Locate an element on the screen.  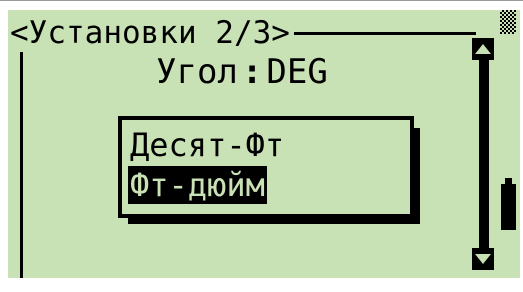
screen-title: <Установки 2/3> is located at coordinates (152, 33).